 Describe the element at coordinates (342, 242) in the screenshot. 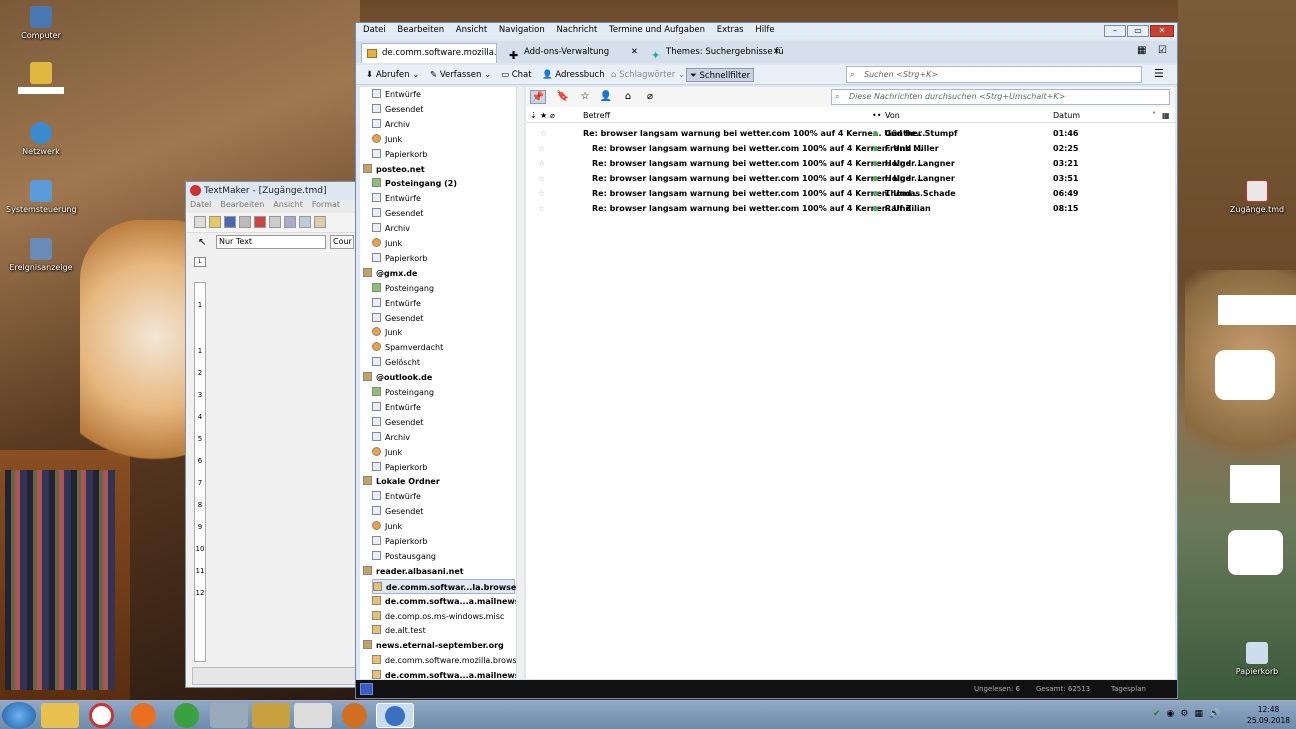

I see `font-select: Cour` at that location.